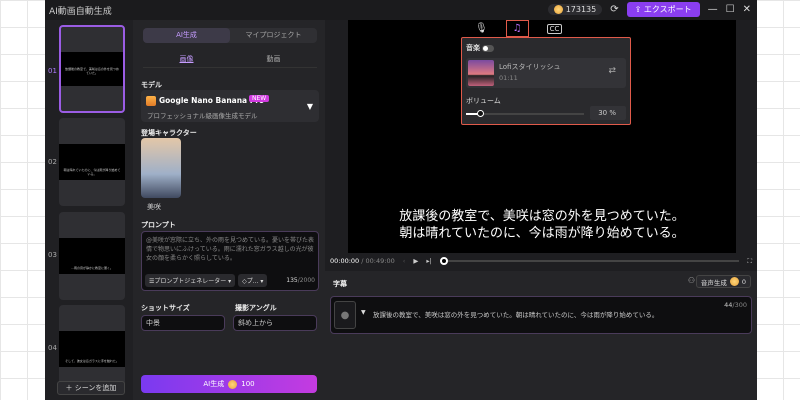 The image size is (800, 400). I want to click on camera-angle-select: 斜め上から, so click(275, 323).